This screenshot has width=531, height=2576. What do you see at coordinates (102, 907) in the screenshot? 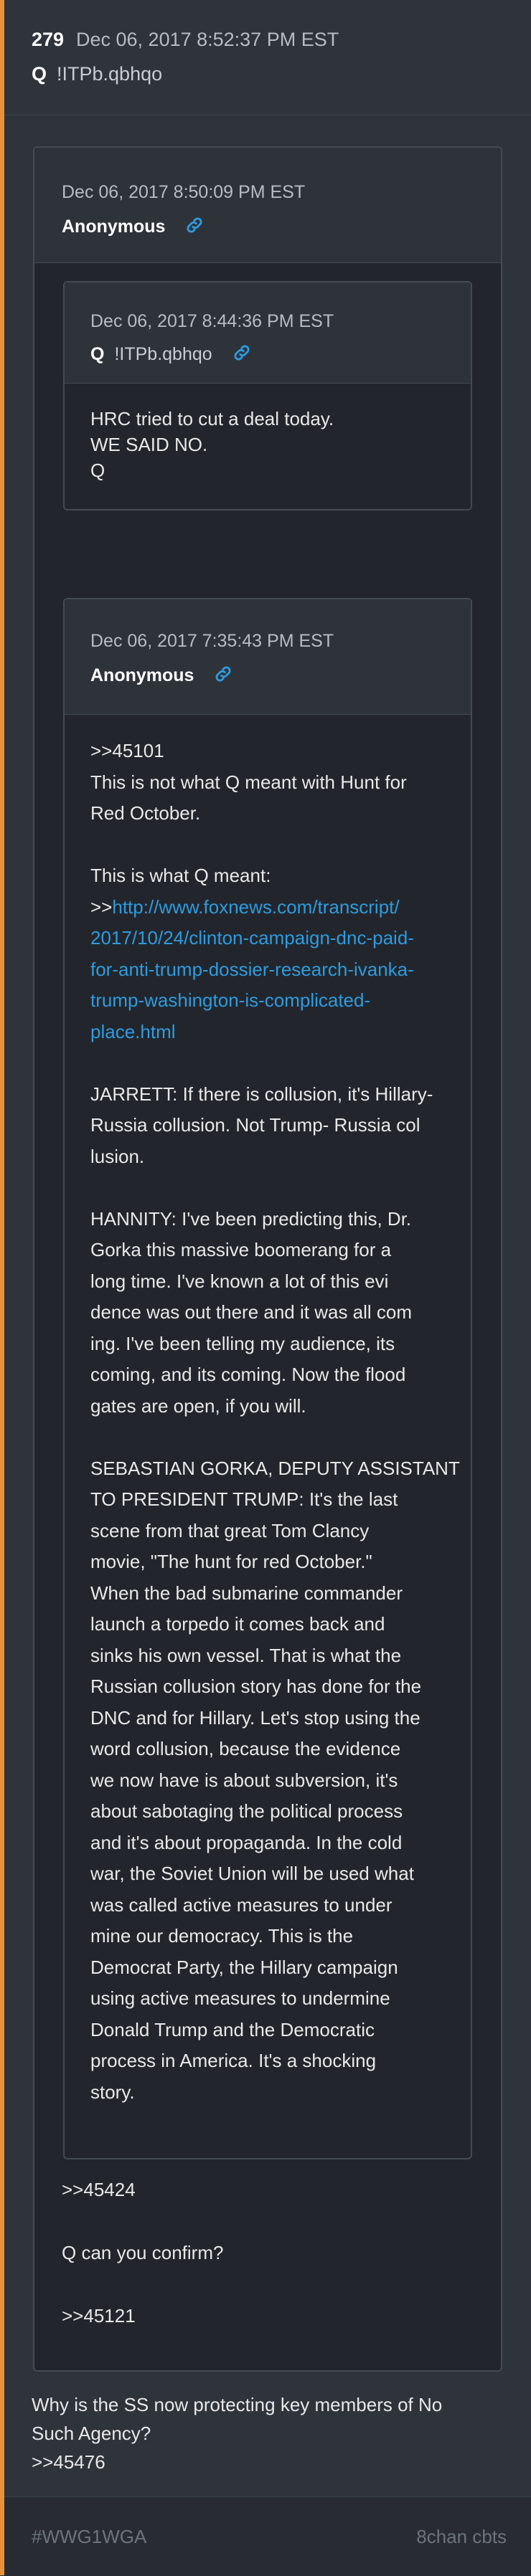
I see `link-prefix: >>` at bounding box center [102, 907].